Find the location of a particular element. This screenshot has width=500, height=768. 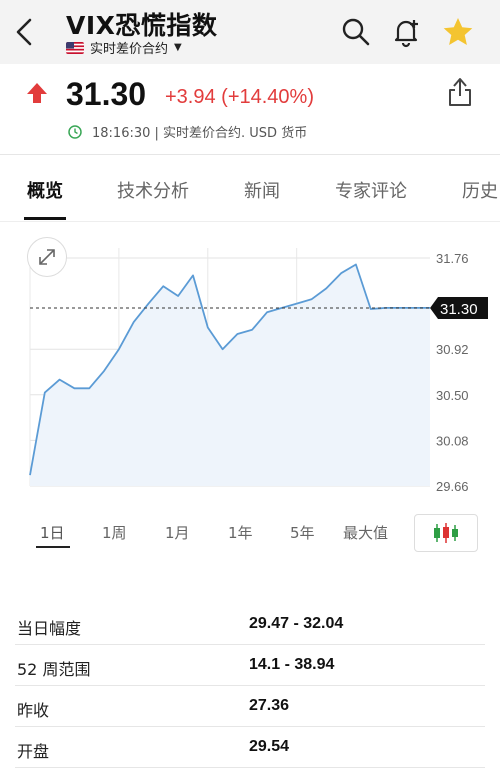

stat-value: 29.47 - 32.04 is located at coordinates (296, 623).